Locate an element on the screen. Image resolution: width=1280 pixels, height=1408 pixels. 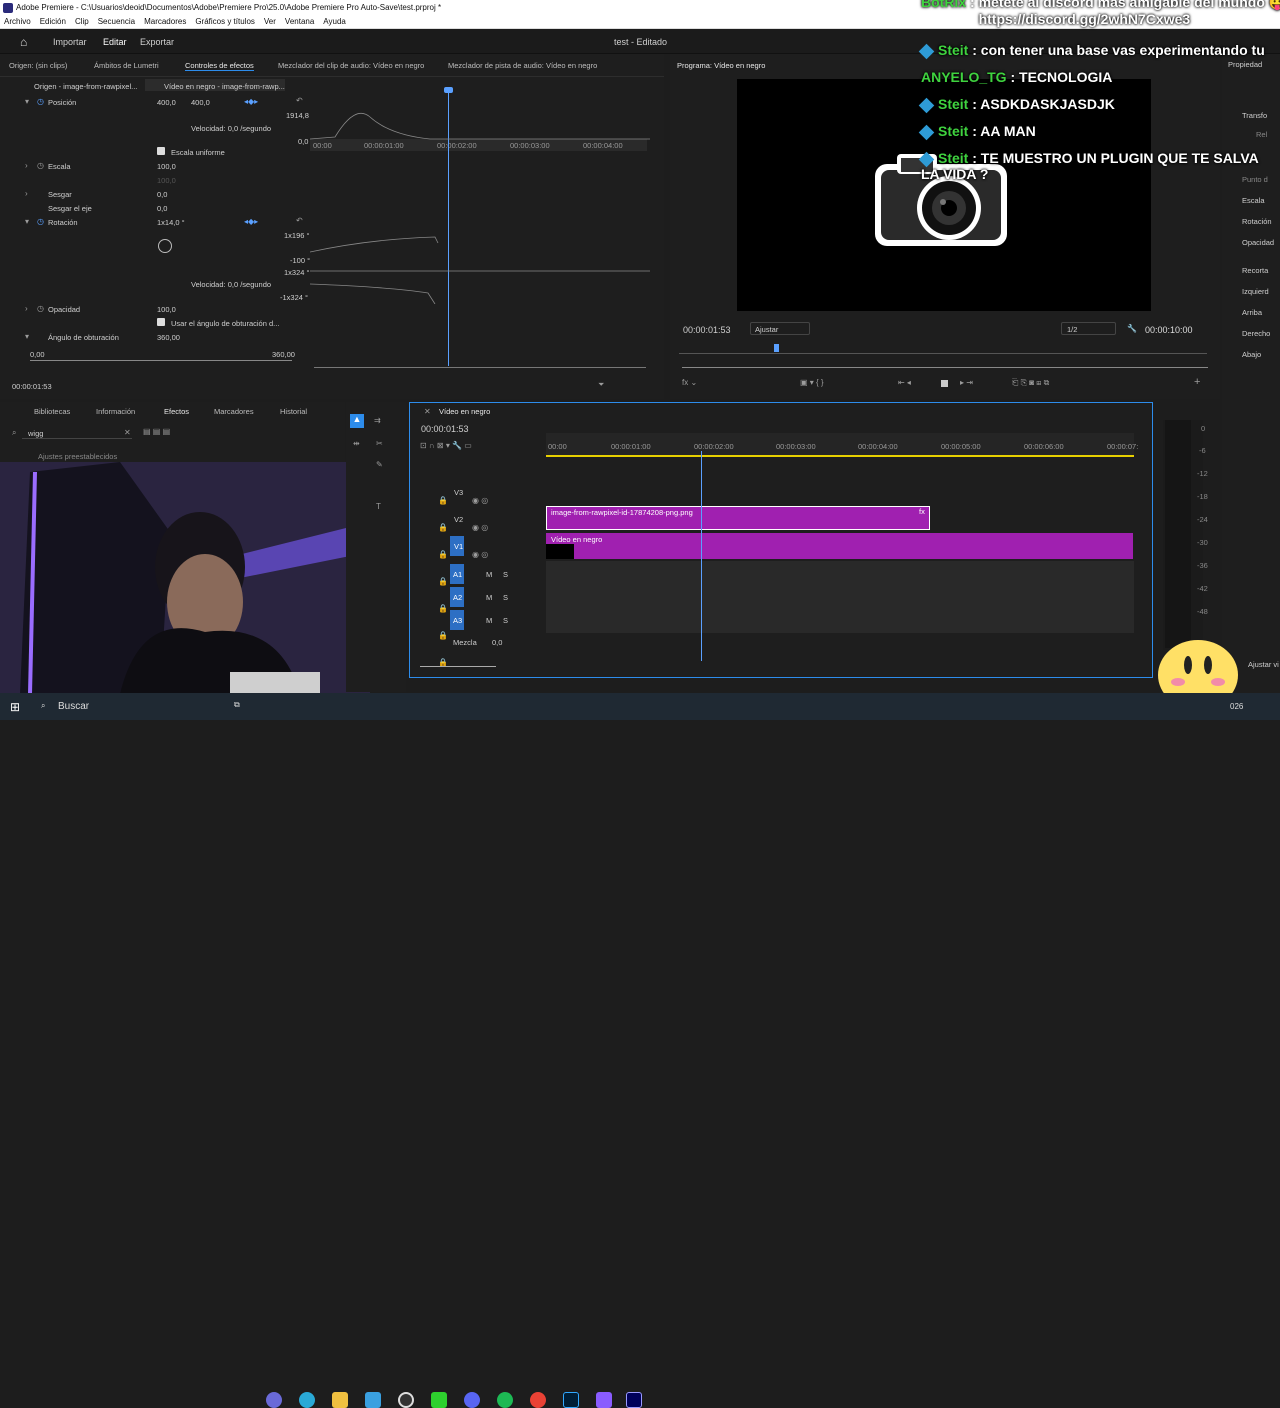
tab-importar: Importar is located at coordinates (70, 42).